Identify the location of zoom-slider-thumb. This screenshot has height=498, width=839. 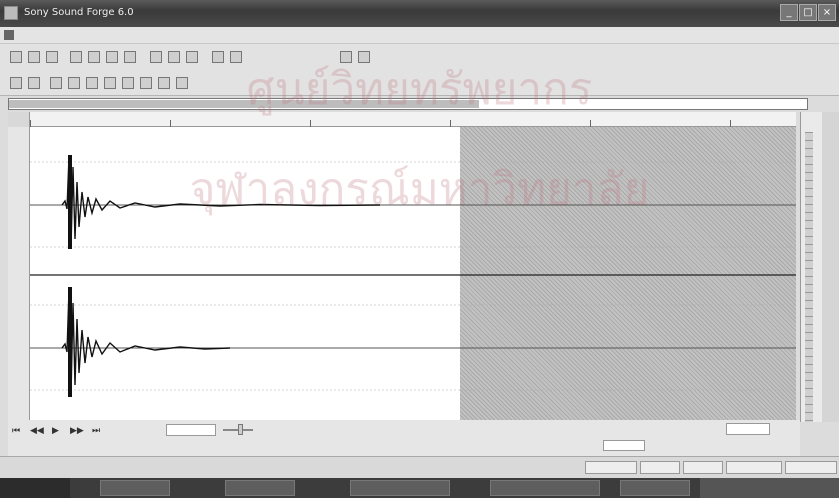
(240, 429).